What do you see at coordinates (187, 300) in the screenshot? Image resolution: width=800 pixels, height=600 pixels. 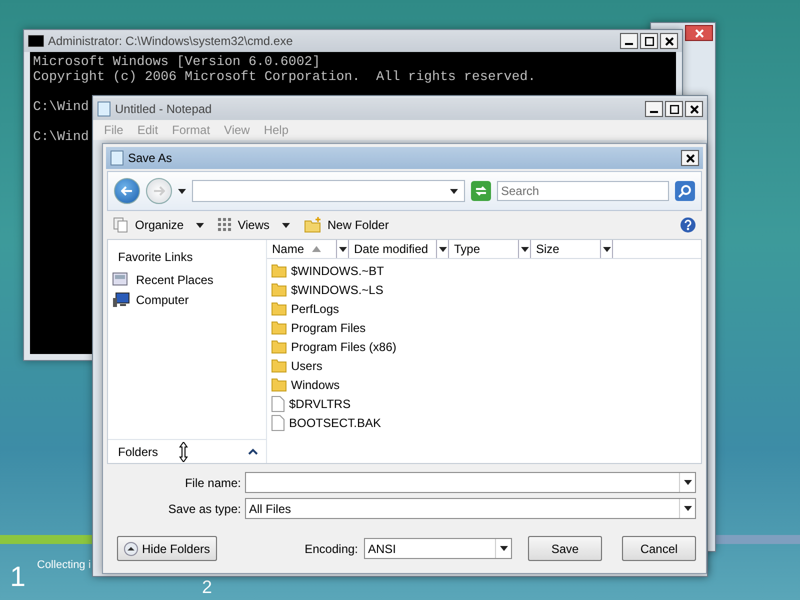 I see `favorite-link: Computer` at bounding box center [187, 300].